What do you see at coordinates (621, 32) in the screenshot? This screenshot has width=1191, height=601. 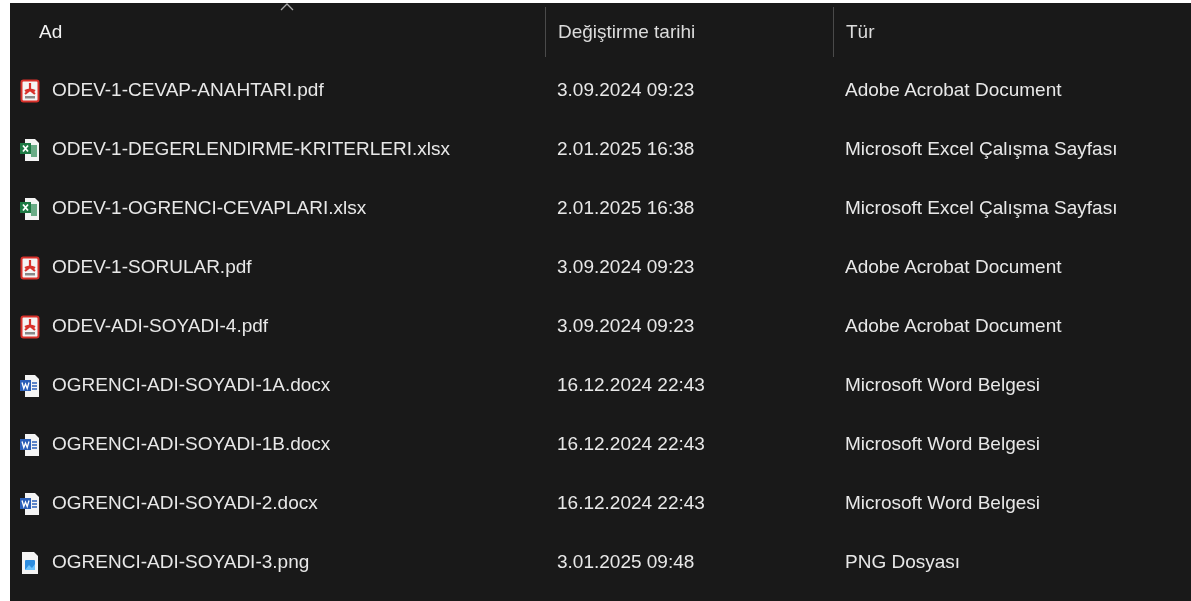 I see `column-header: Değiştirme tarihi` at bounding box center [621, 32].